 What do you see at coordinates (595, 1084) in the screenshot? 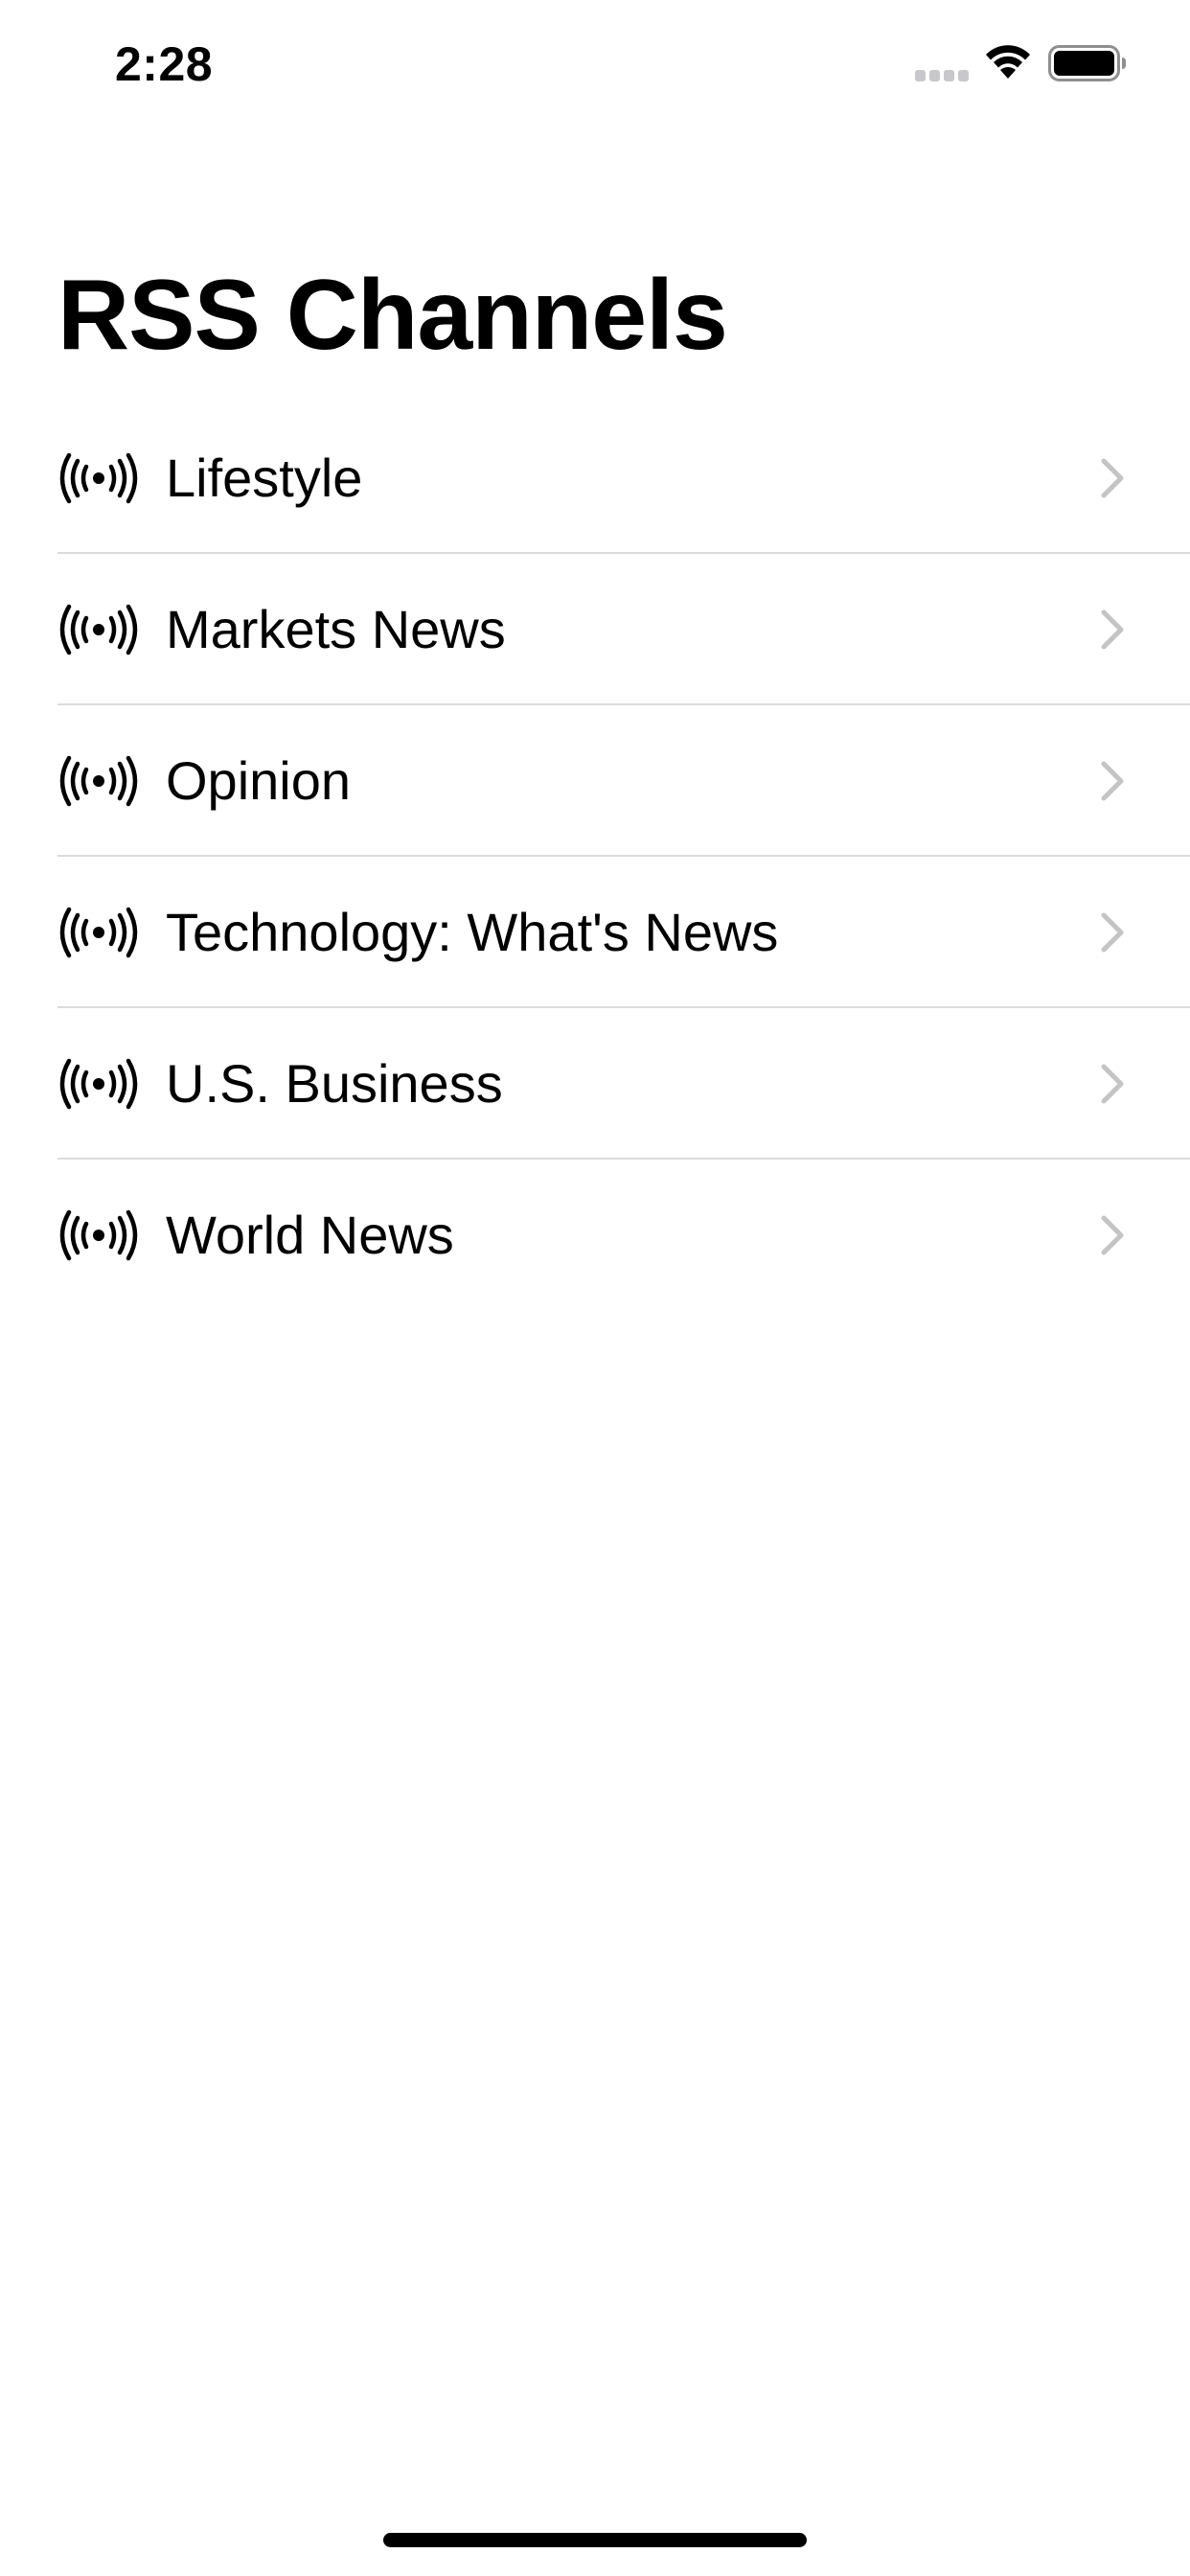
I see `channel-row-us-business: U.S. Business` at bounding box center [595, 1084].